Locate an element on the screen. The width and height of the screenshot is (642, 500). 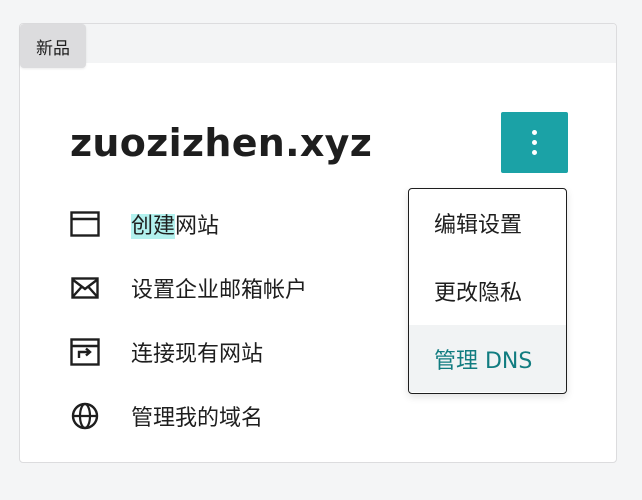
action-create-site-label: 创建网站 is located at coordinates (175, 224).